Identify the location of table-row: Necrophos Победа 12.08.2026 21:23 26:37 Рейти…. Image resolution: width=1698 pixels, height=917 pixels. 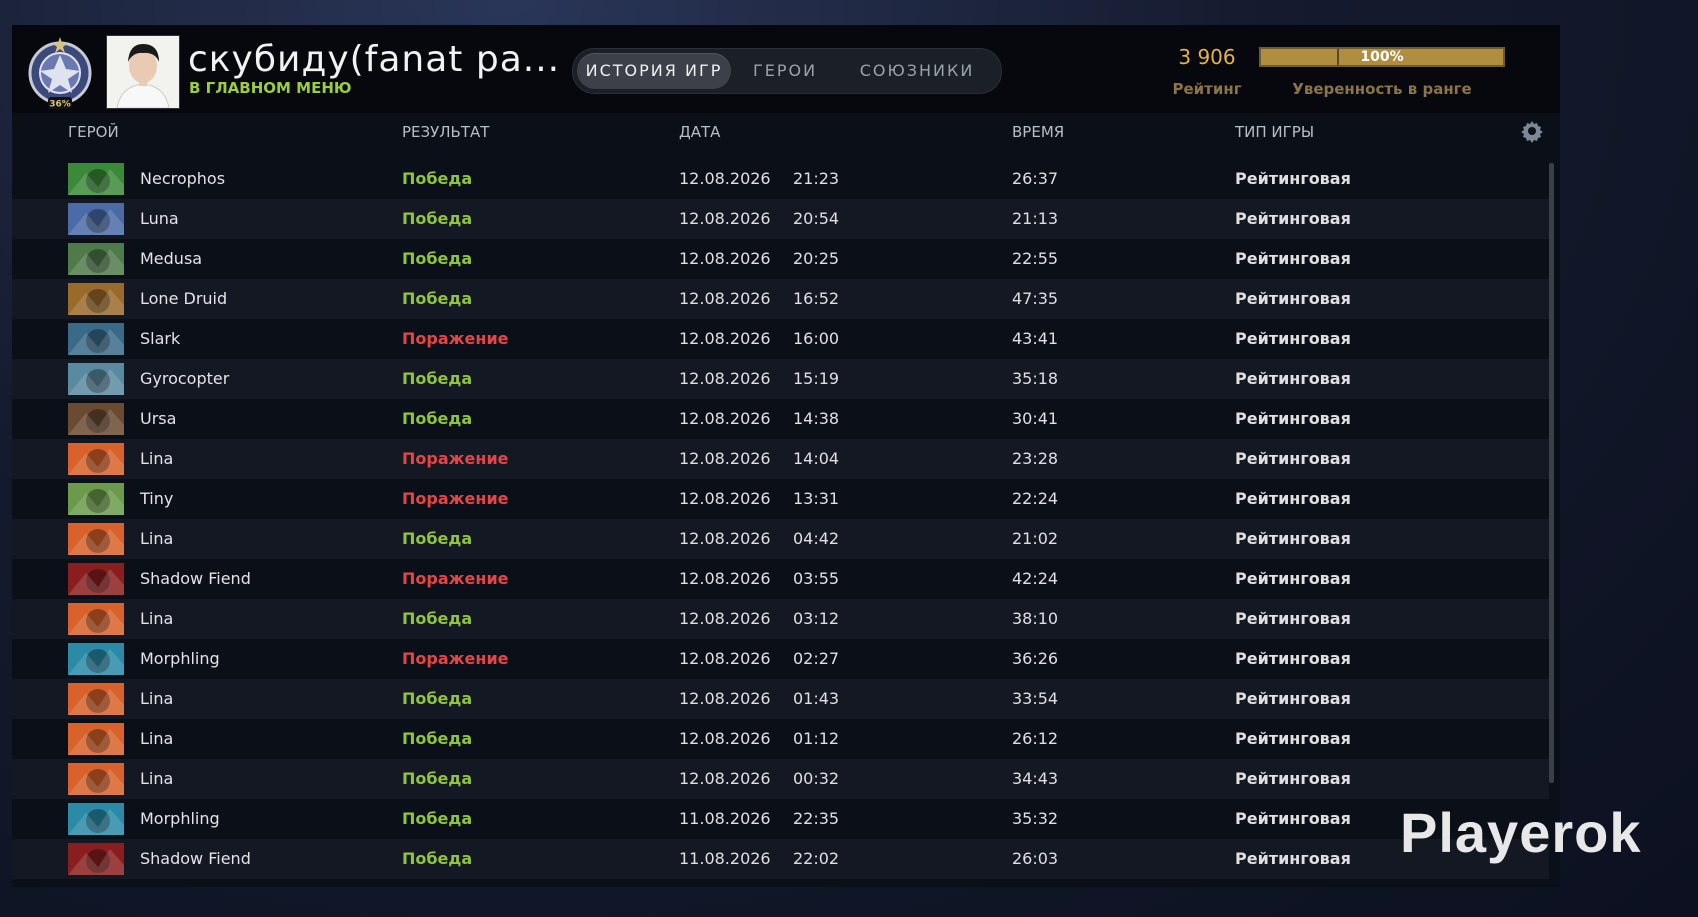
(780, 179).